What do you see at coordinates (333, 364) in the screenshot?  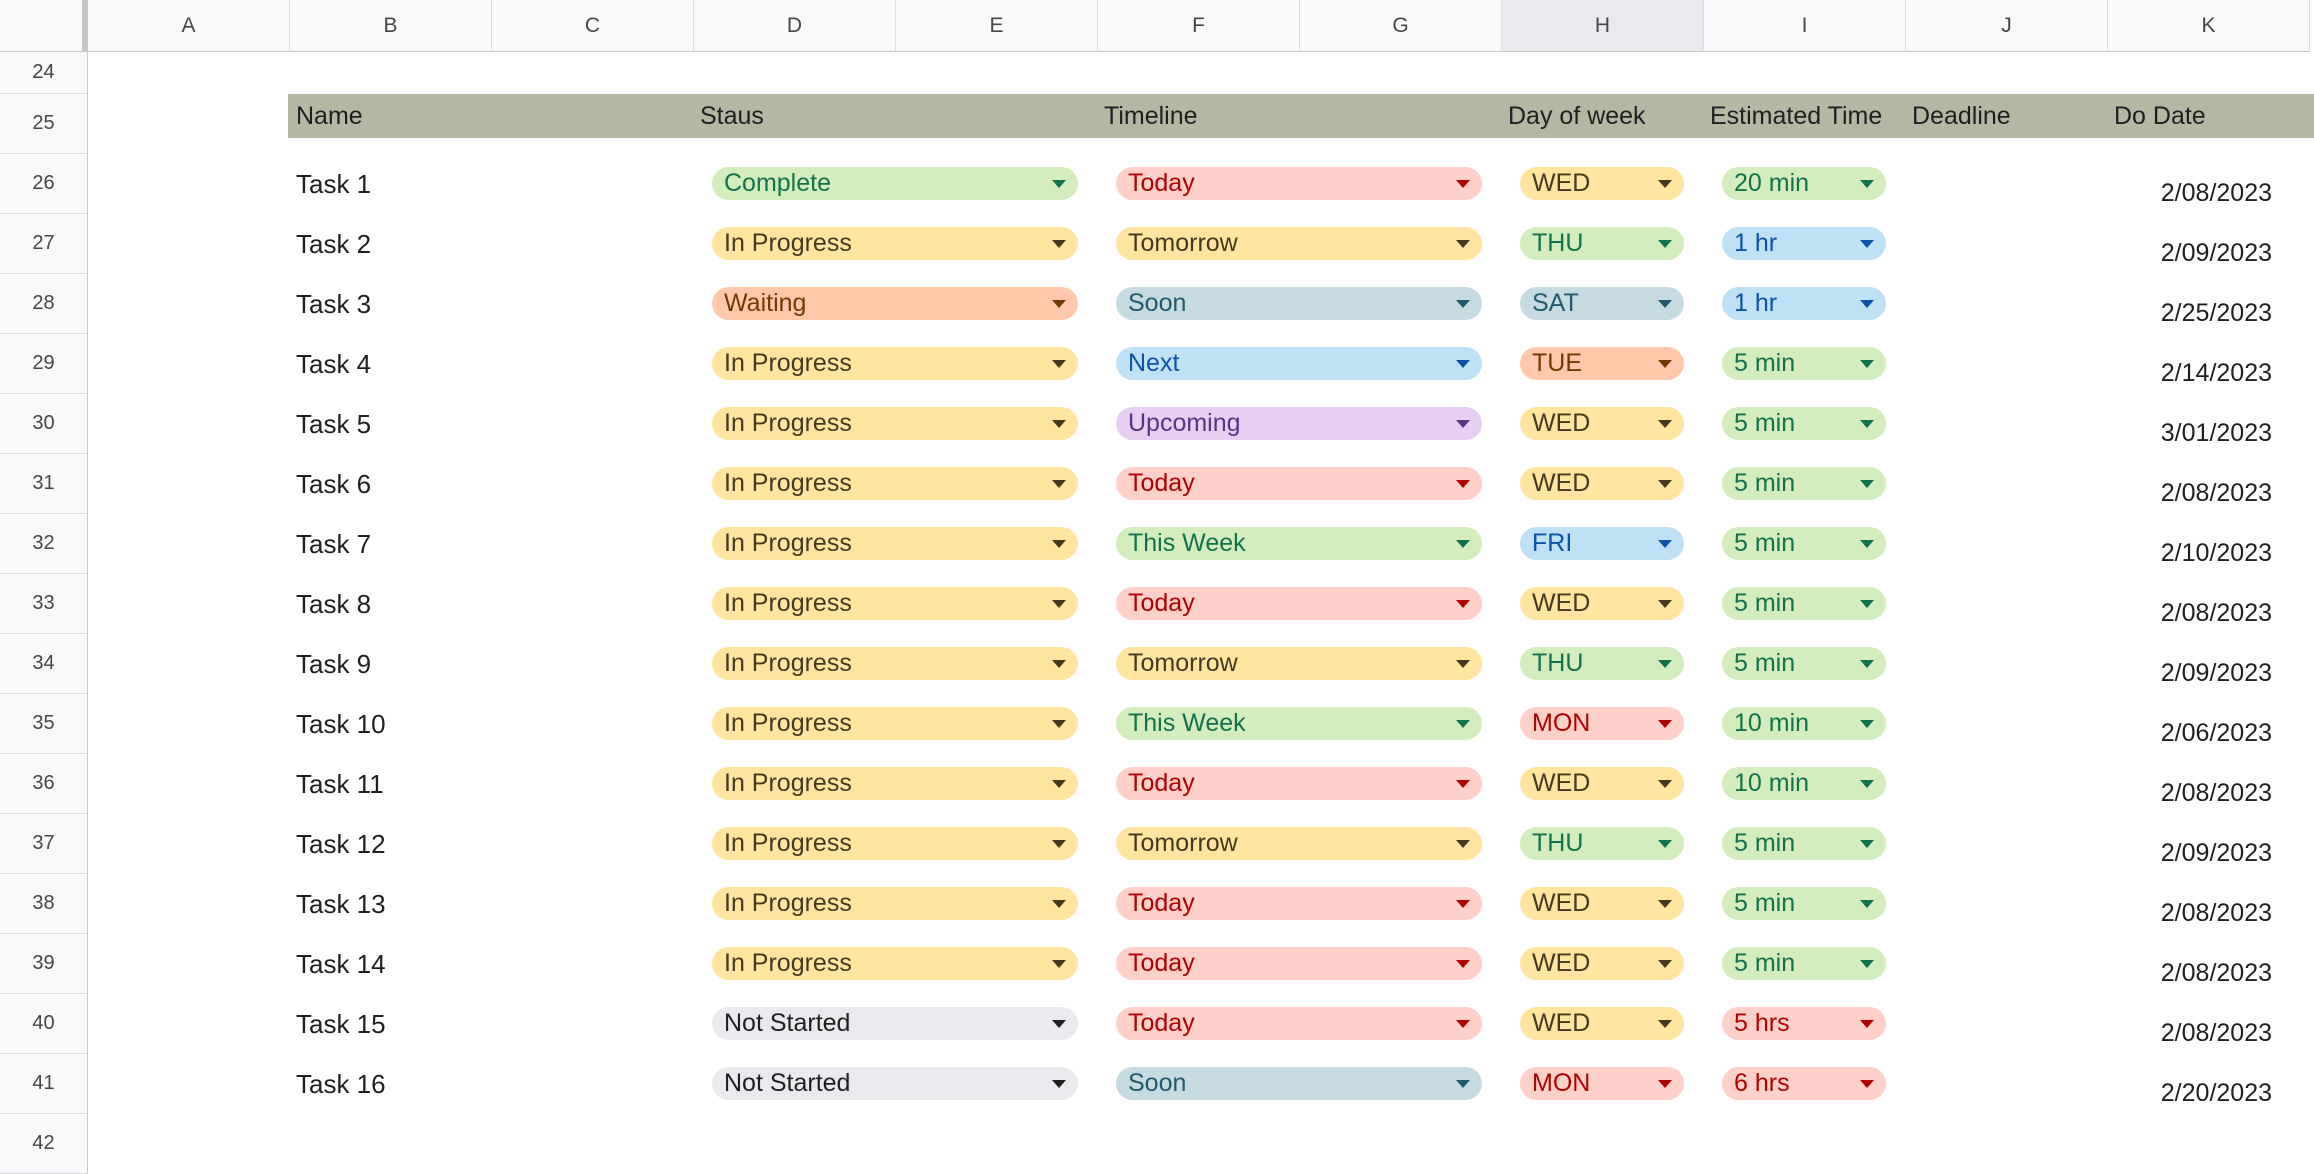 I see `task-name: Task 4` at bounding box center [333, 364].